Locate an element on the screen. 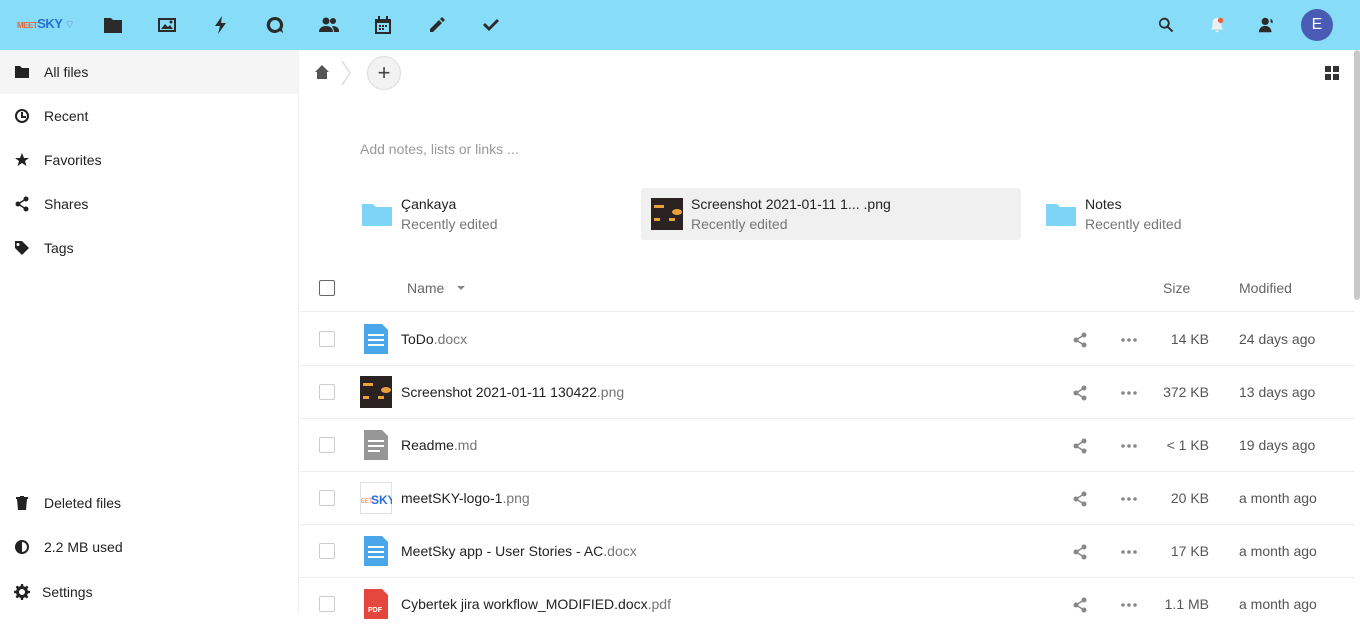 The width and height of the screenshot is (1360, 631). column-header-name: Name is located at coordinates (425, 288).